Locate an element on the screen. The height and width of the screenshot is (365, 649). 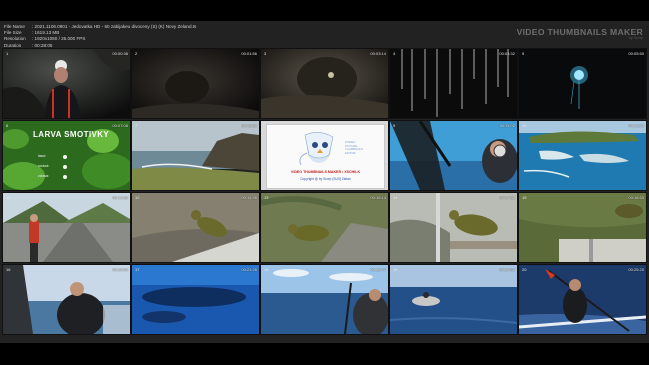
frame-index: 17 is located at coordinates (137, 269).